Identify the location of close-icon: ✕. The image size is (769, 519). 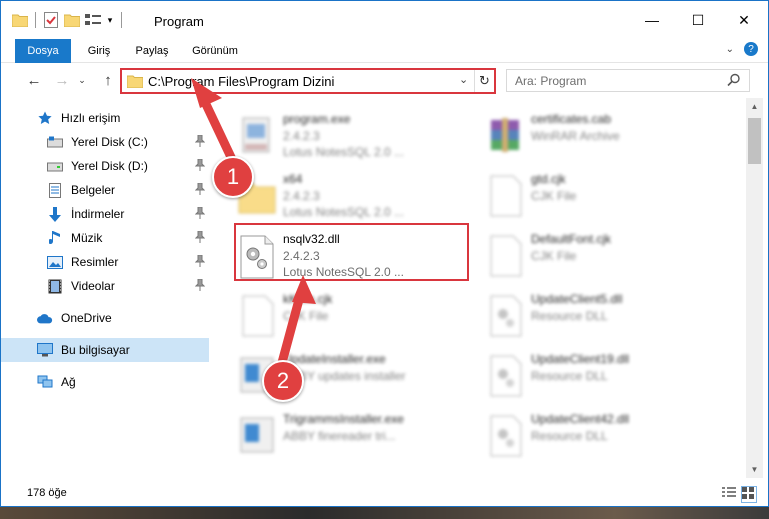
(744, 19).